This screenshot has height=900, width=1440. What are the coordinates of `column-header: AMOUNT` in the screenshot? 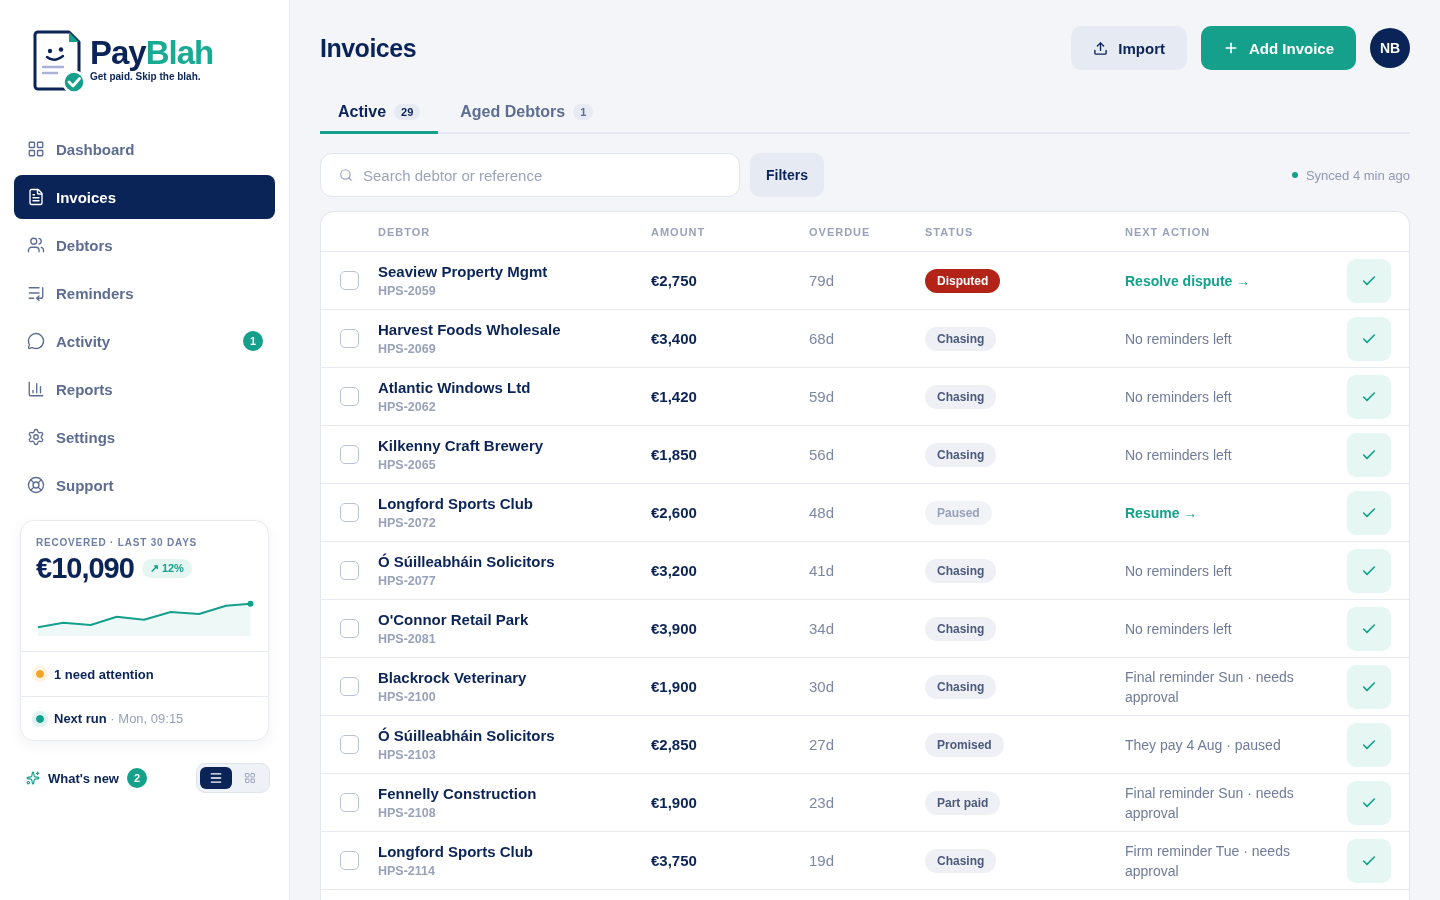 It's located at (679, 231).